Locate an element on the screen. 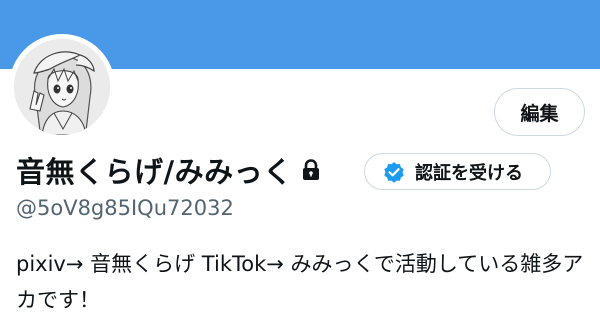  get-verified-button: 認証を受ける is located at coordinates (457, 171).